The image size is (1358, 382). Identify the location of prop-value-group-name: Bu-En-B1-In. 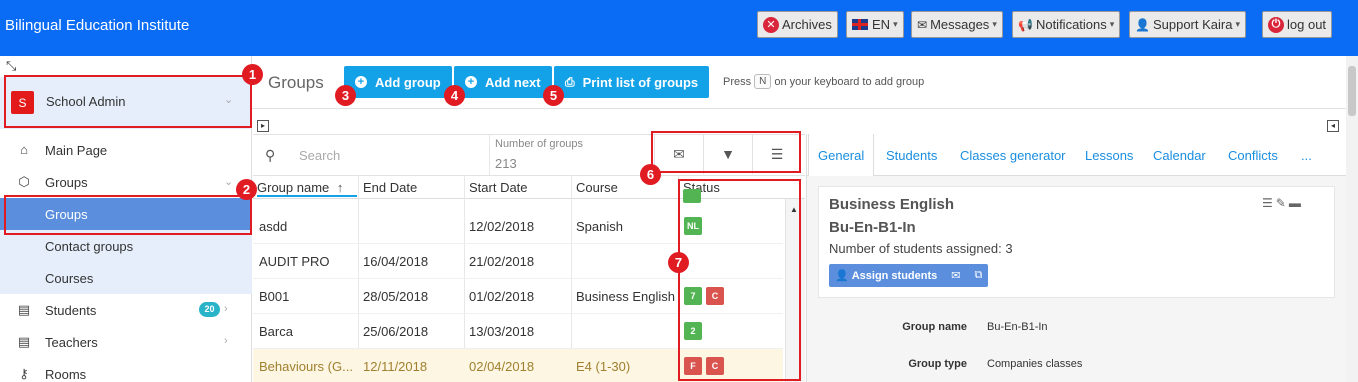
(1017, 327).